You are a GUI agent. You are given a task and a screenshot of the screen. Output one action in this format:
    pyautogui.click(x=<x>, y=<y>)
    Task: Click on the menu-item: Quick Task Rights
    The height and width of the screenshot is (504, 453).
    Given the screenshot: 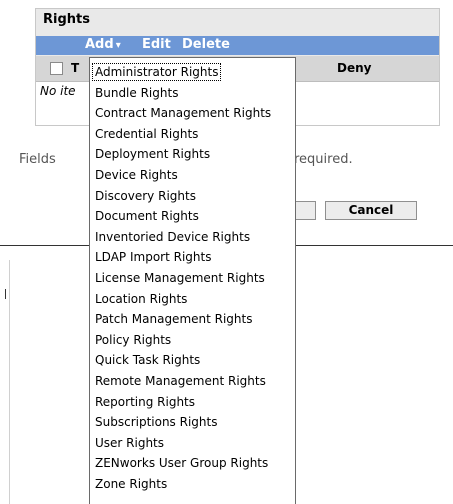 What is the action you would take?
    pyautogui.click(x=147, y=360)
    